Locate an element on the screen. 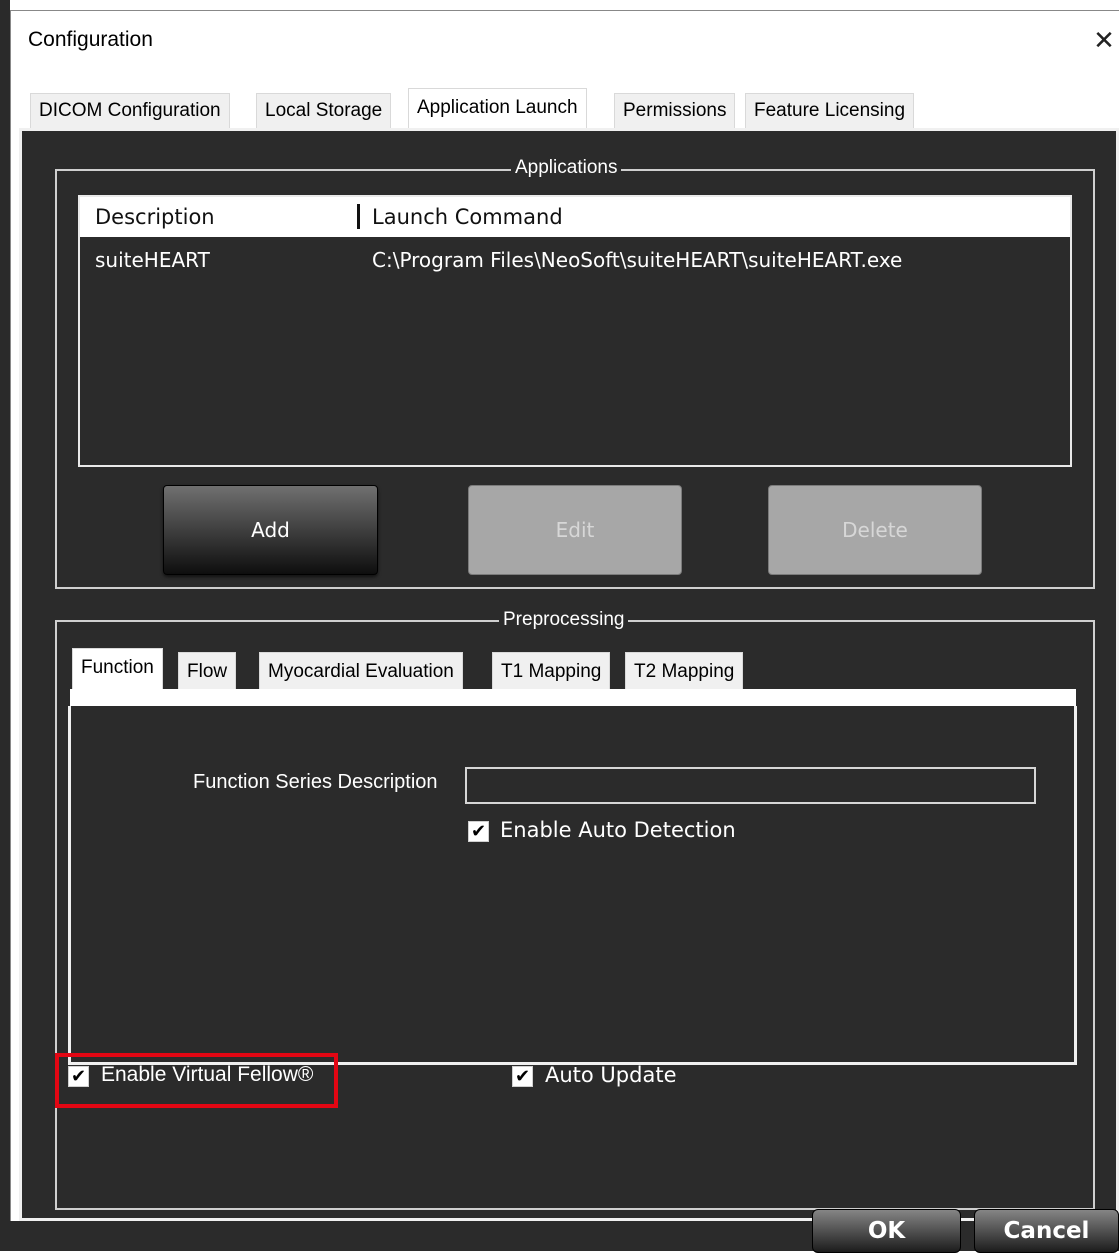  cancel-button: Cancel is located at coordinates (1046, 1231).